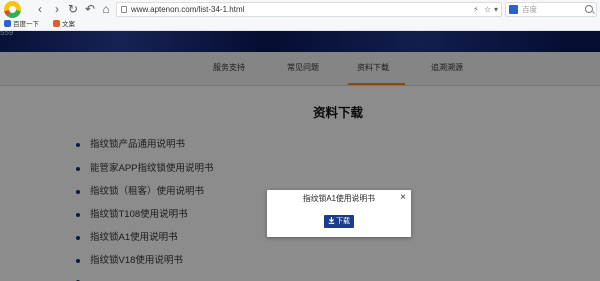 This screenshot has height=281, width=600. Describe the element at coordinates (12, 9) in the screenshot. I see `browser-logo-icon` at that location.